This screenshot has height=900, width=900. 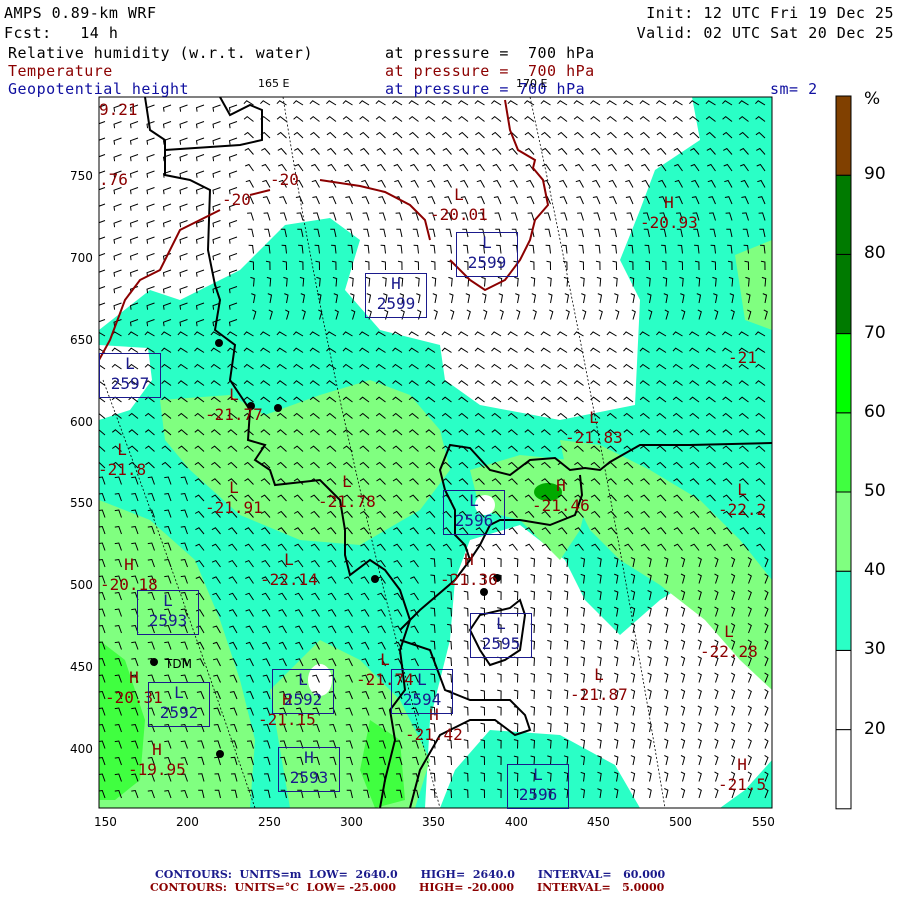 What do you see at coordinates (105, 822) in the screenshot?
I see `x-tick-label: 150` at bounding box center [105, 822].